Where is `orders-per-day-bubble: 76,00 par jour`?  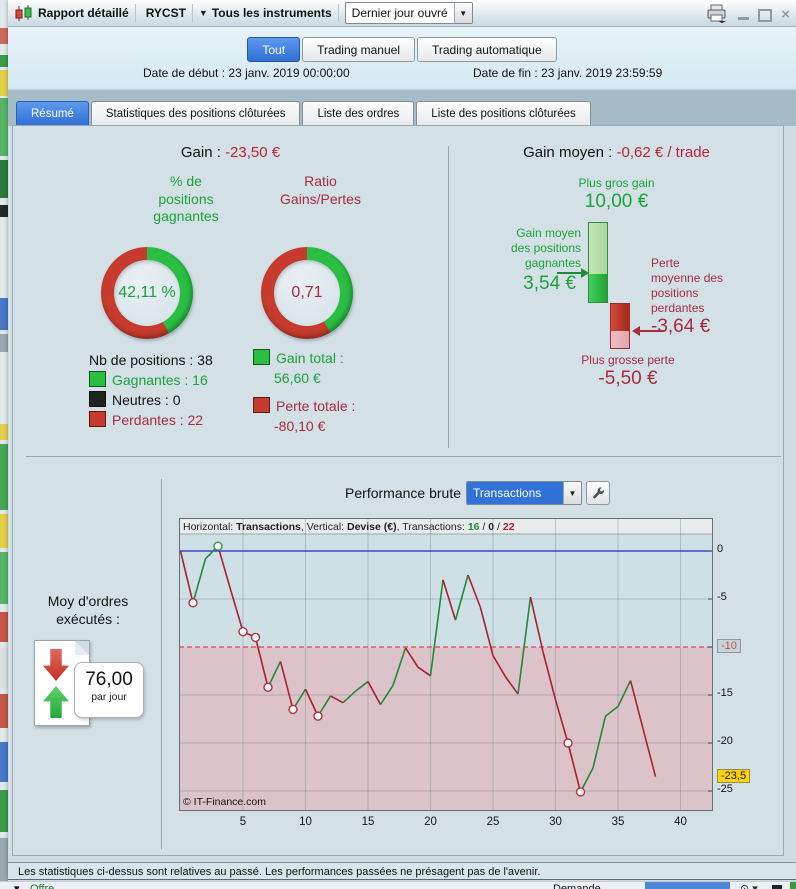 orders-per-day-bubble: 76,00 par jour is located at coordinates (109, 690).